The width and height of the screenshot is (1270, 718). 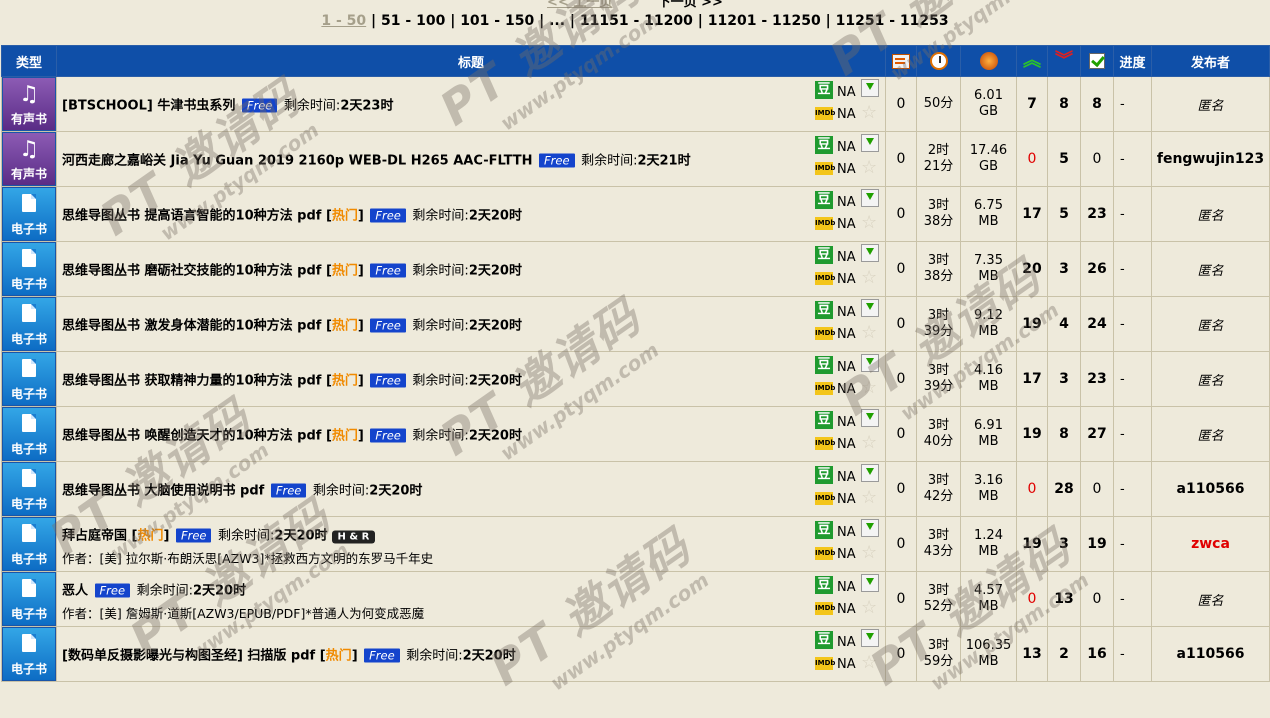 I want to click on torrent-title-link: 恶人, so click(x=75, y=591).